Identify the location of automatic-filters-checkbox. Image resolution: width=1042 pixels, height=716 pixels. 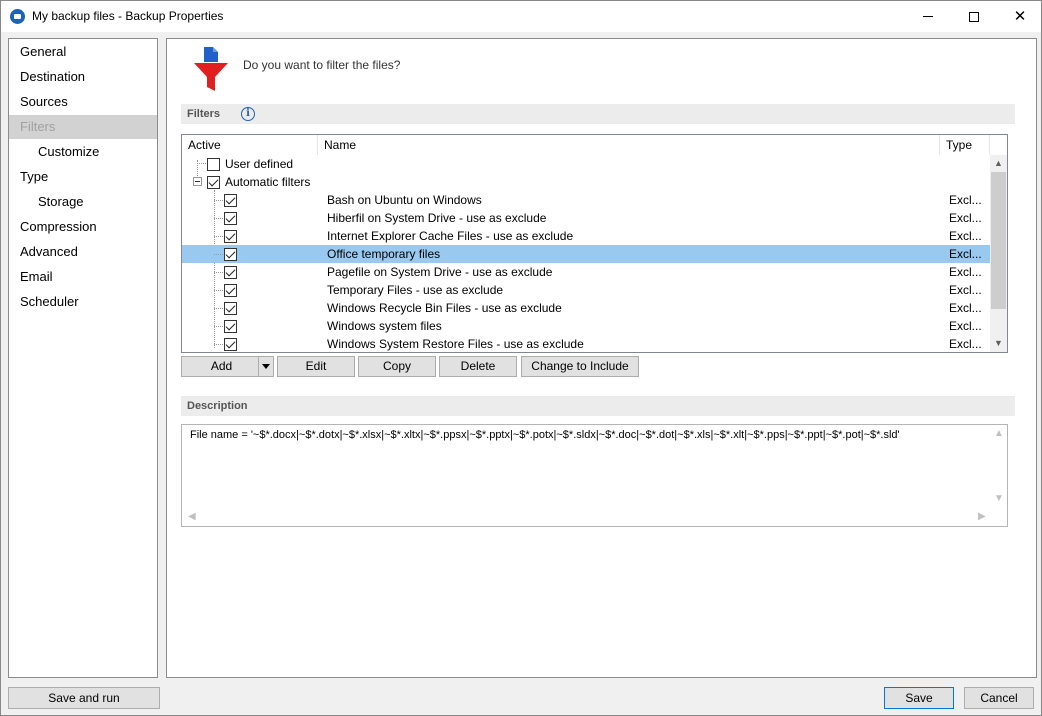
(213, 182).